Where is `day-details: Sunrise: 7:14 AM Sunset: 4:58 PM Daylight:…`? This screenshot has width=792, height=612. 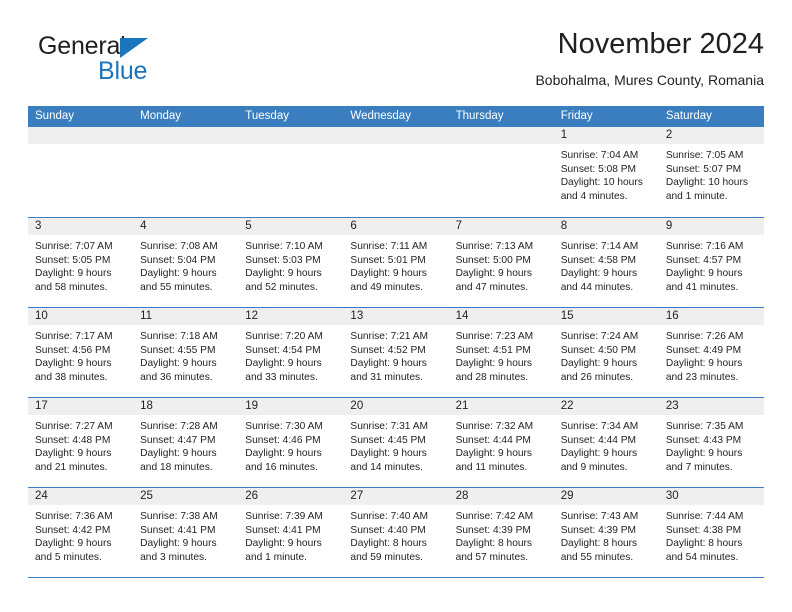 day-details: Sunrise: 7:14 AM Sunset: 4:58 PM Daylight:… is located at coordinates (606, 264).